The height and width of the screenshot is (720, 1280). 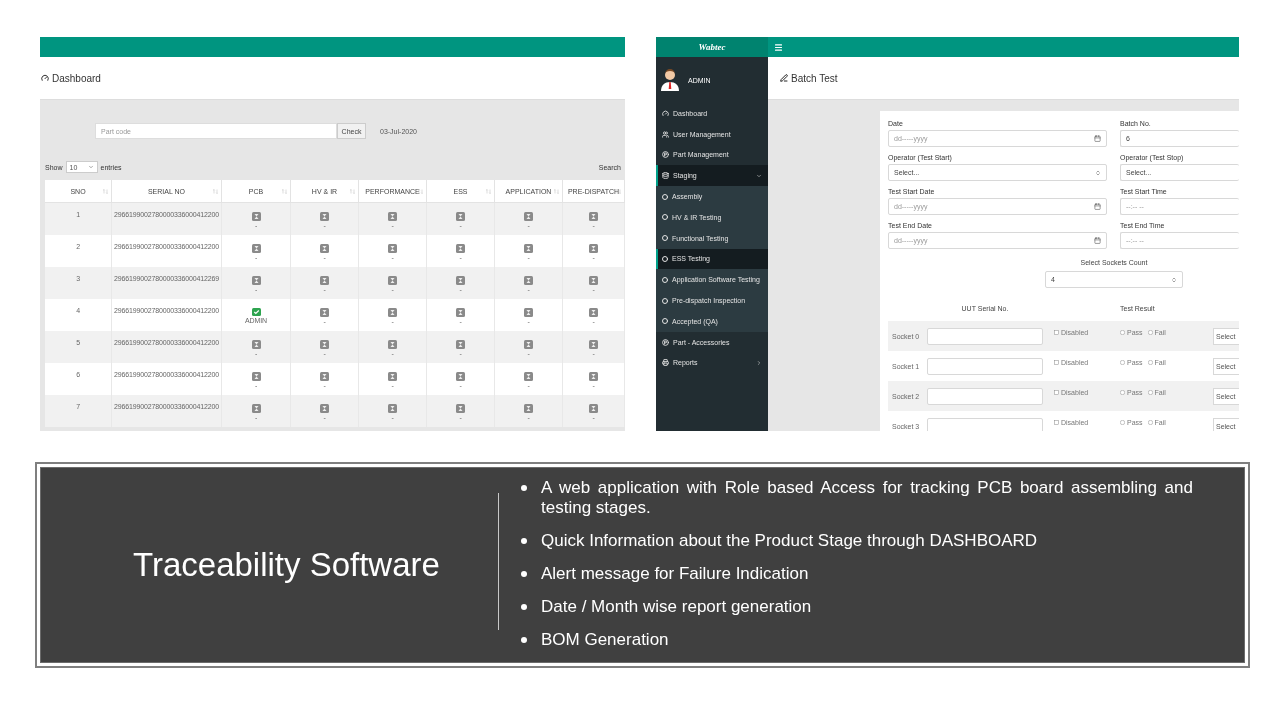 What do you see at coordinates (790, 541) in the screenshot?
I see `bullet-text: Quick Information about the Product Stage through DASHBOARD` at bounding box center [790, 541].